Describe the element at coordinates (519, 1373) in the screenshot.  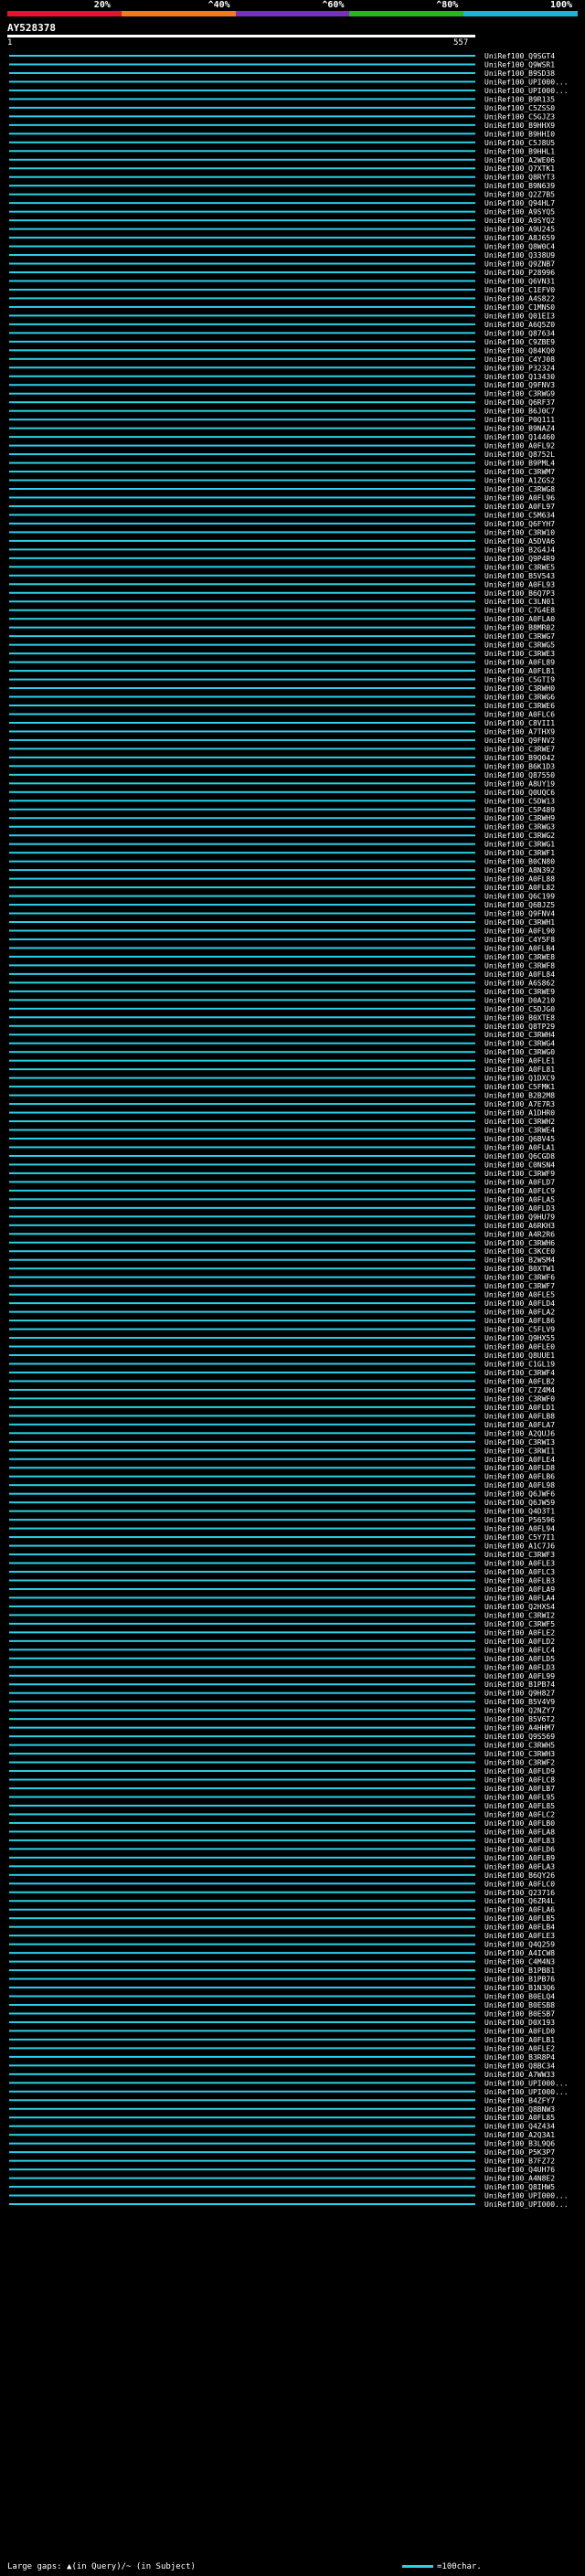
I see `hit-label: UniRef100_C3RWF4` at that location.